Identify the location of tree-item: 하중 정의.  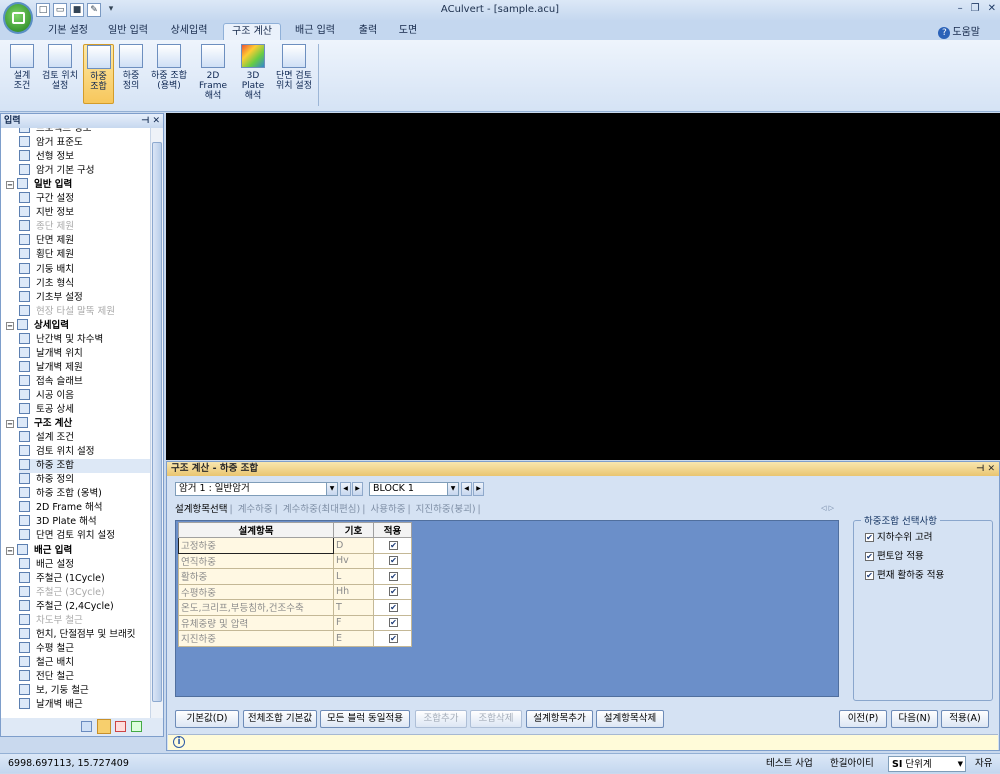
(46, 480).